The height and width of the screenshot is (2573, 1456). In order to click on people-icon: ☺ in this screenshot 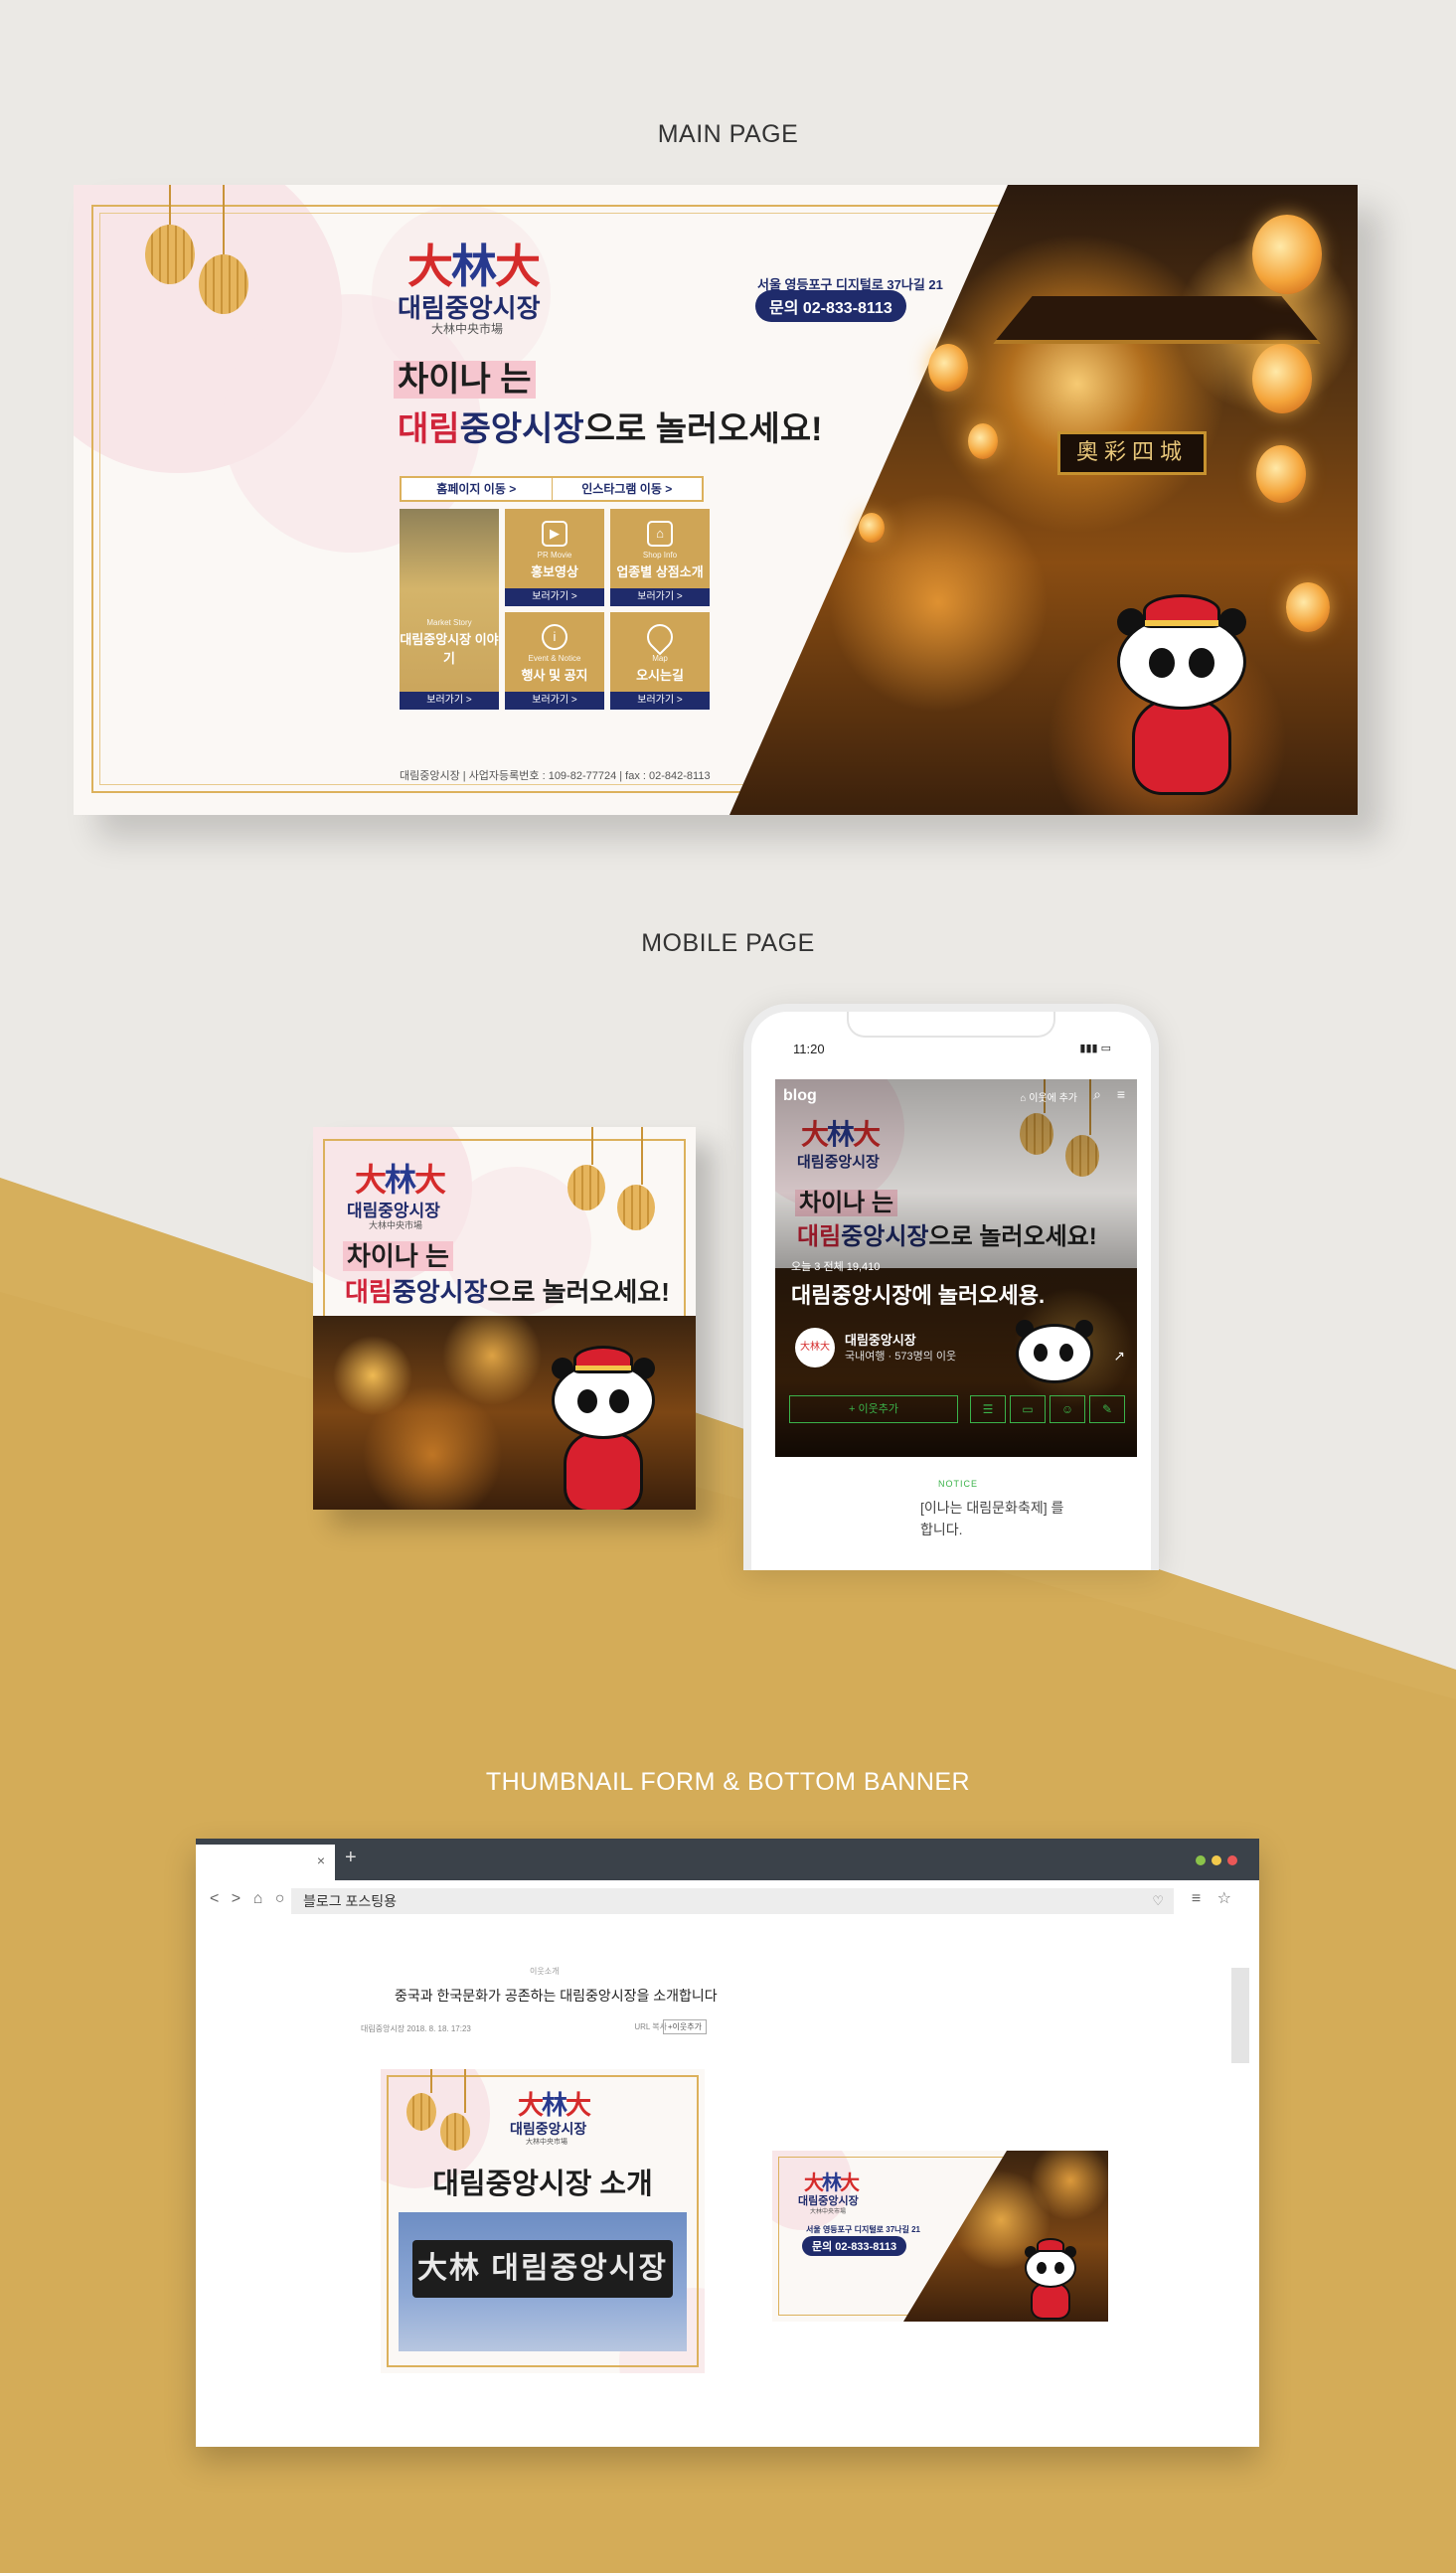, I will do `click(1067, 1409)`.